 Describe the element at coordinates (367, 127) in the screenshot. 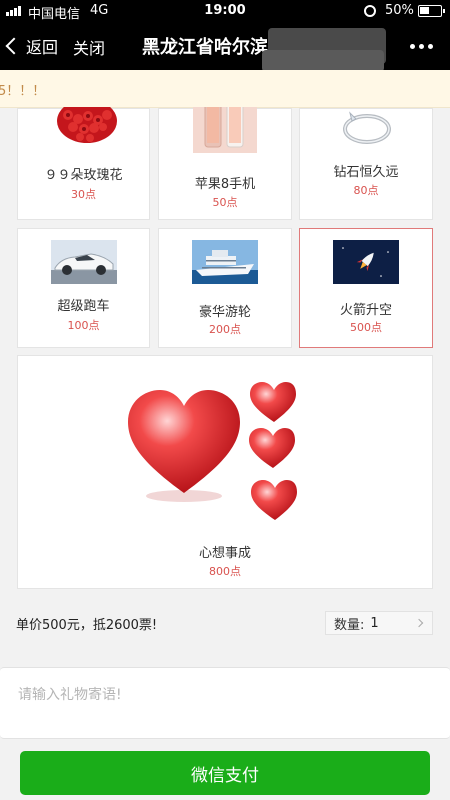

I see `ring-icon` at that location.